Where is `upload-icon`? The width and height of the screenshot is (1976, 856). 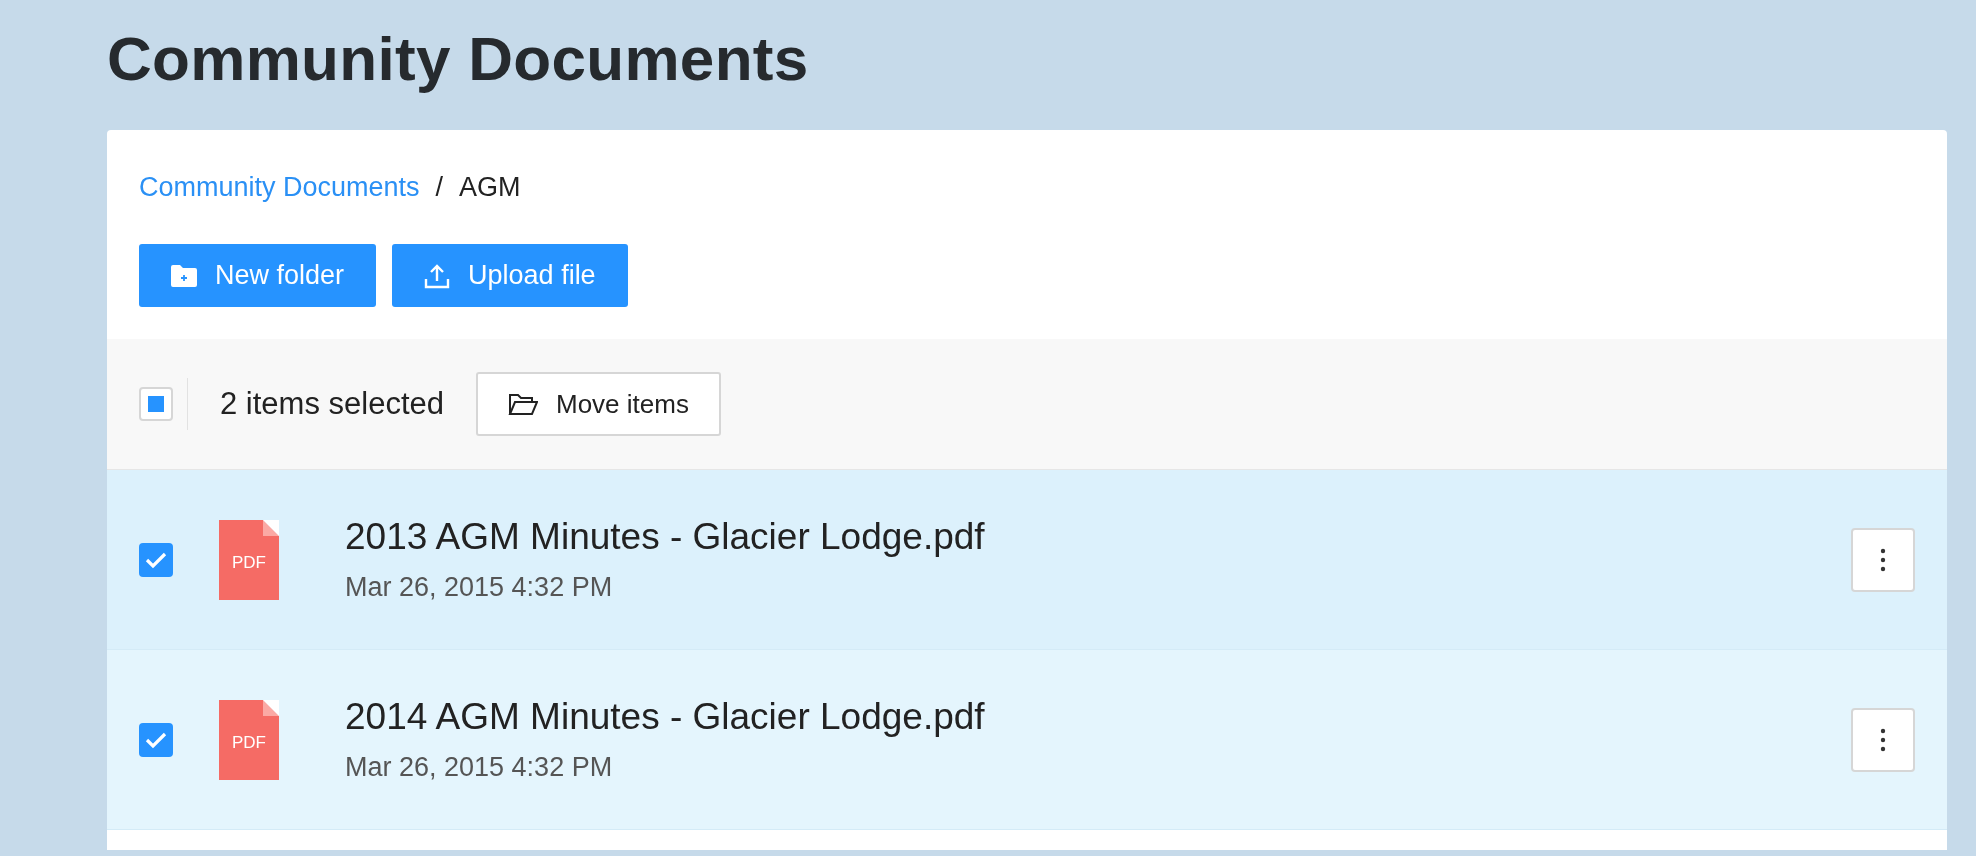
upload-icon is located at coordinates (437, 275).